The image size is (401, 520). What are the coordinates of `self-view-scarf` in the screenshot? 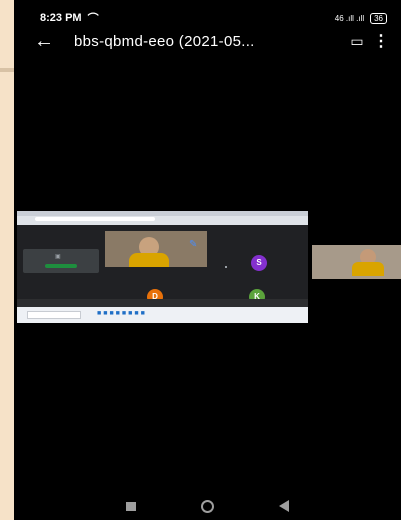 It's located at (368, 269).